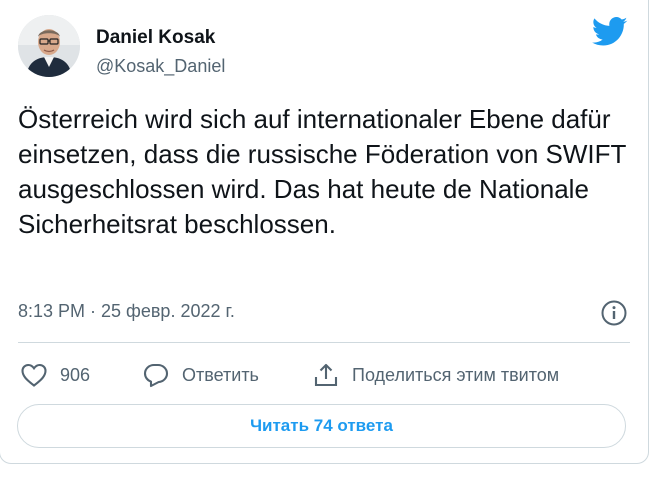 Image resolution: width=652 pixels, height=478 pixels. Describe the element at coordinates (156, 375) in the screenshot. I see `speech-bubble-icon` at that location.